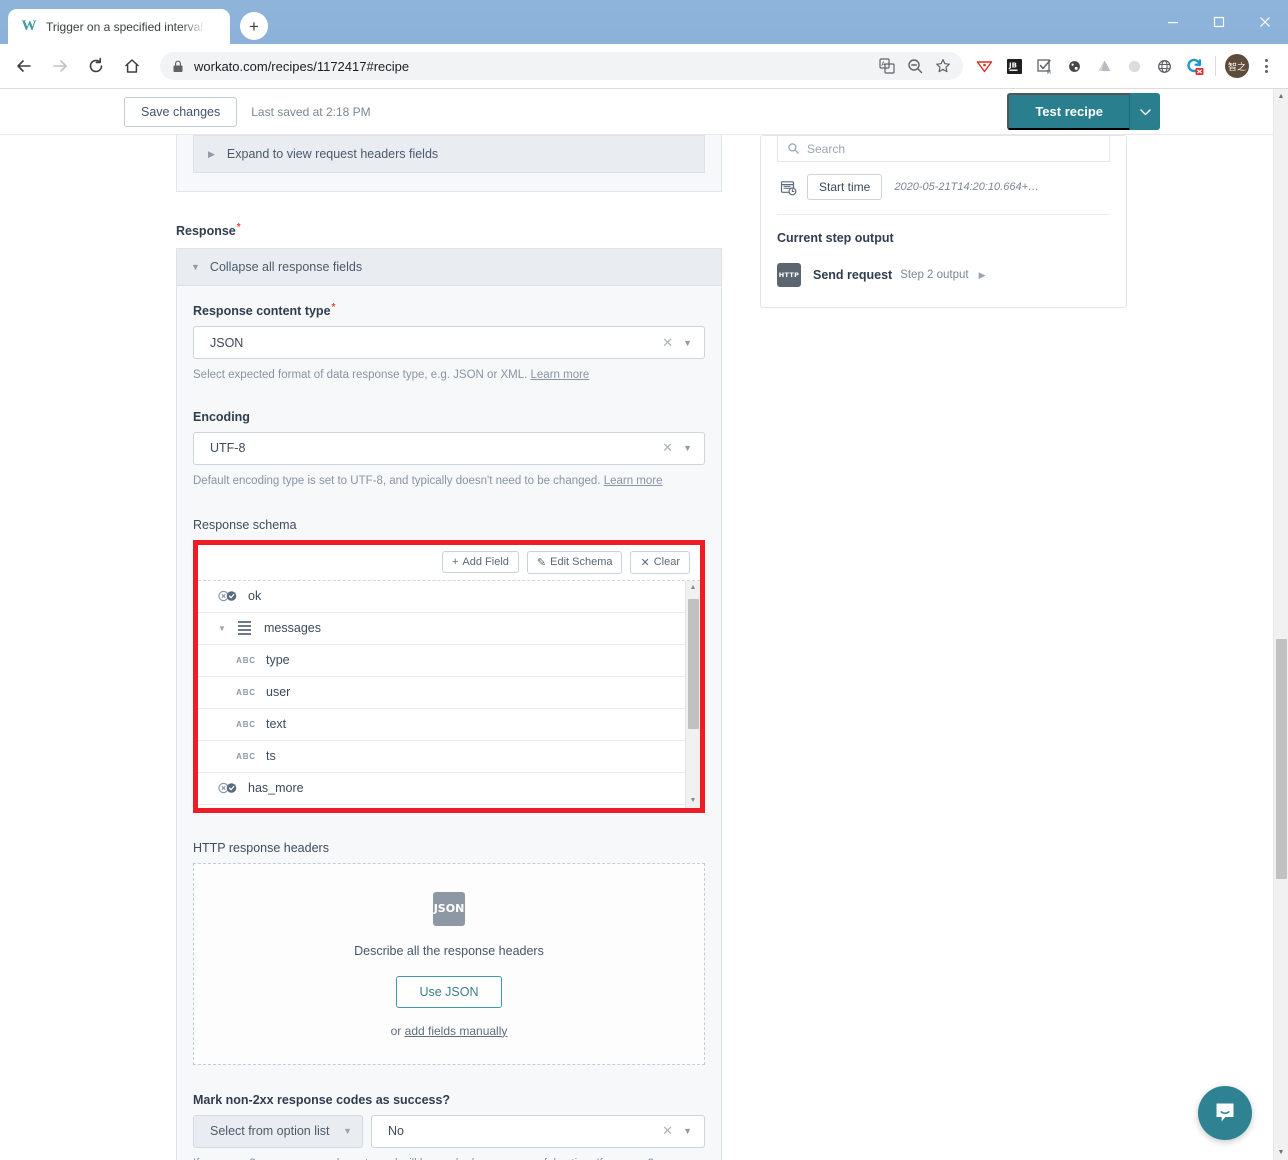 The width and height of the screenshot is (1288, 1160). Describe the element at coordinates (181, 111) in the screenshot. I see `save-changes-button: Save changes` at that location.